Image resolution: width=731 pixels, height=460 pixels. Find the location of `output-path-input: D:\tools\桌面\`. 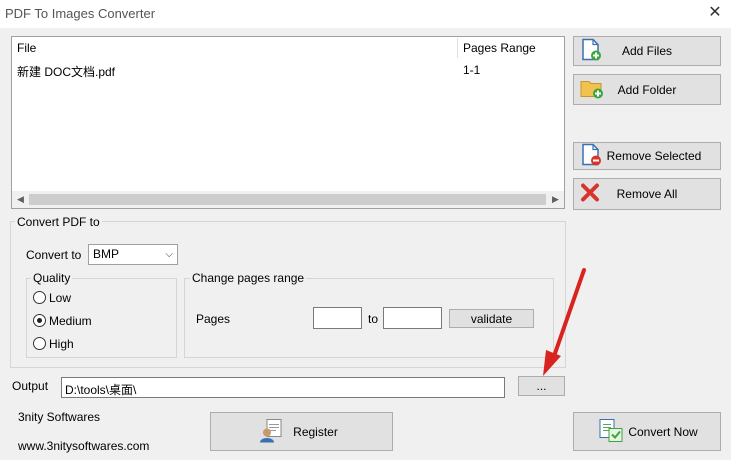

output-path-input: D:\tools\桌面\ is located at coordinates (283, 387).